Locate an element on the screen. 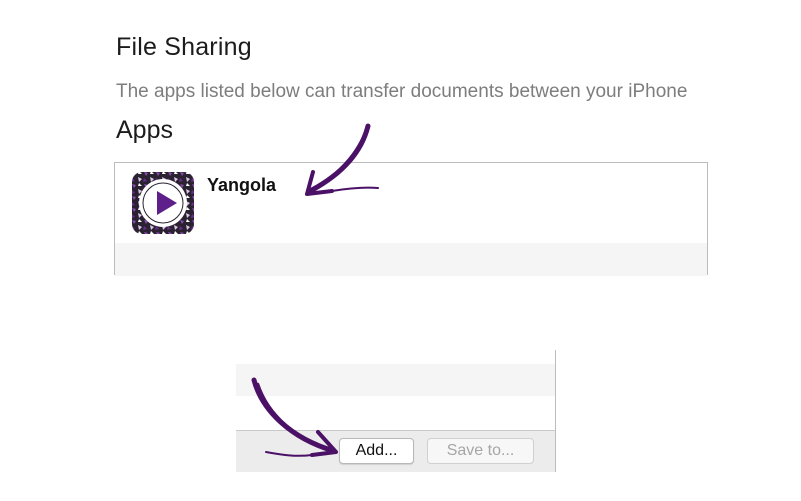  app-icon is located at coordinates (163, 203).